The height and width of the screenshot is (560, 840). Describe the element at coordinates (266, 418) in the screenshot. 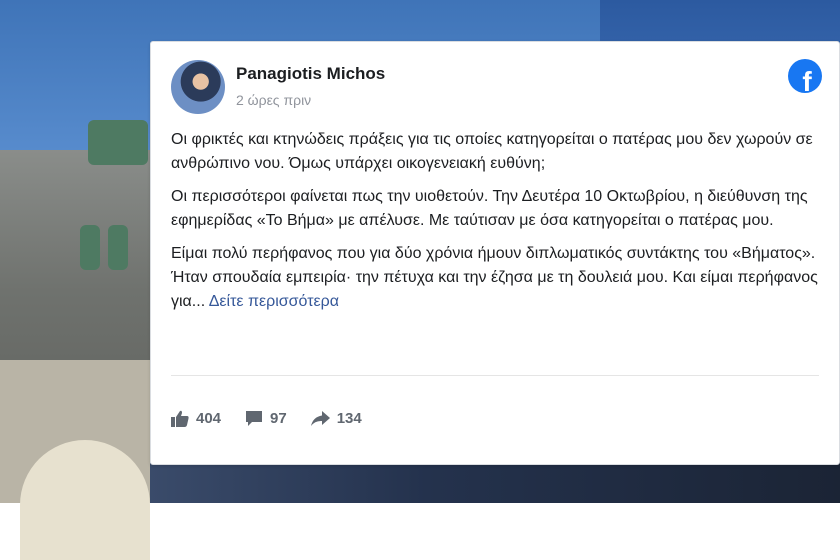

I see `comments-stat: 97` at that location.